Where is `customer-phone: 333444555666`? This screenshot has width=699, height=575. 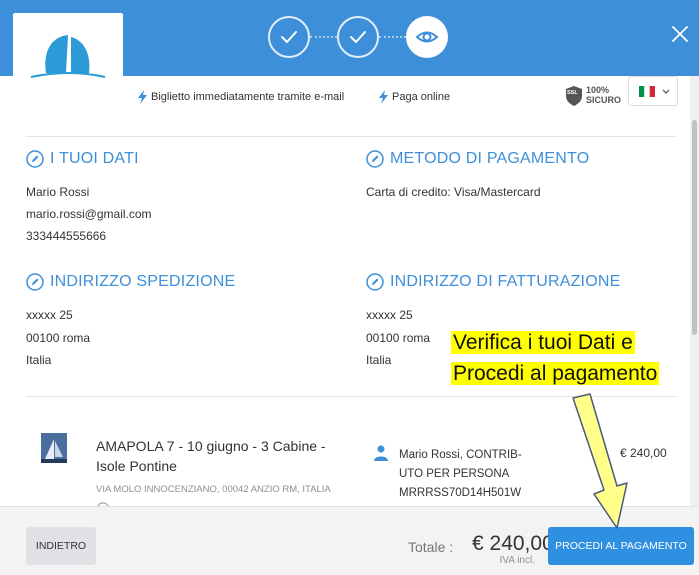 customer-phone: 333444555666 is located at coordinates (66, 236).